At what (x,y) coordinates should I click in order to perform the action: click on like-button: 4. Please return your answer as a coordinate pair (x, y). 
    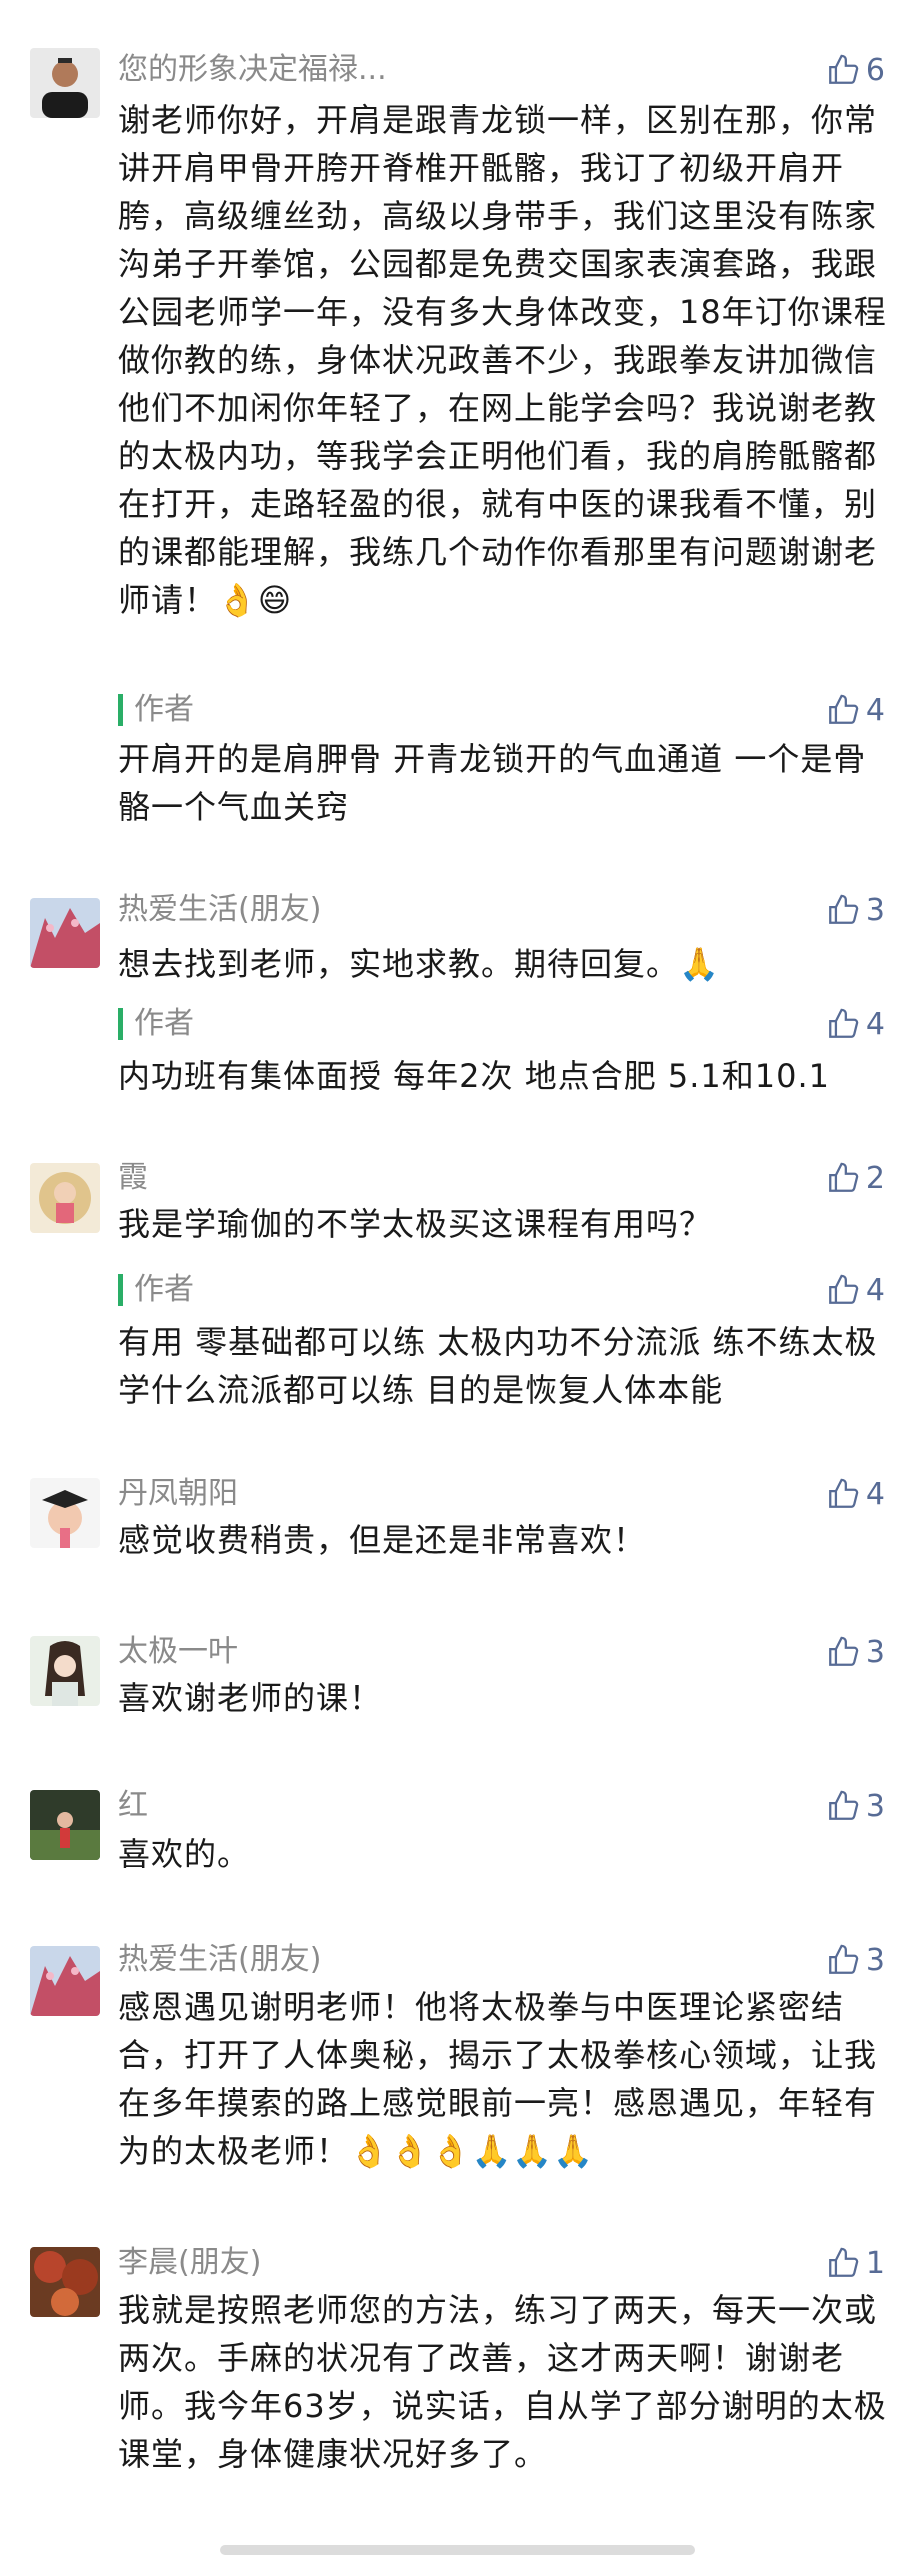
    Looking at the image, I should click on (855, 1494).